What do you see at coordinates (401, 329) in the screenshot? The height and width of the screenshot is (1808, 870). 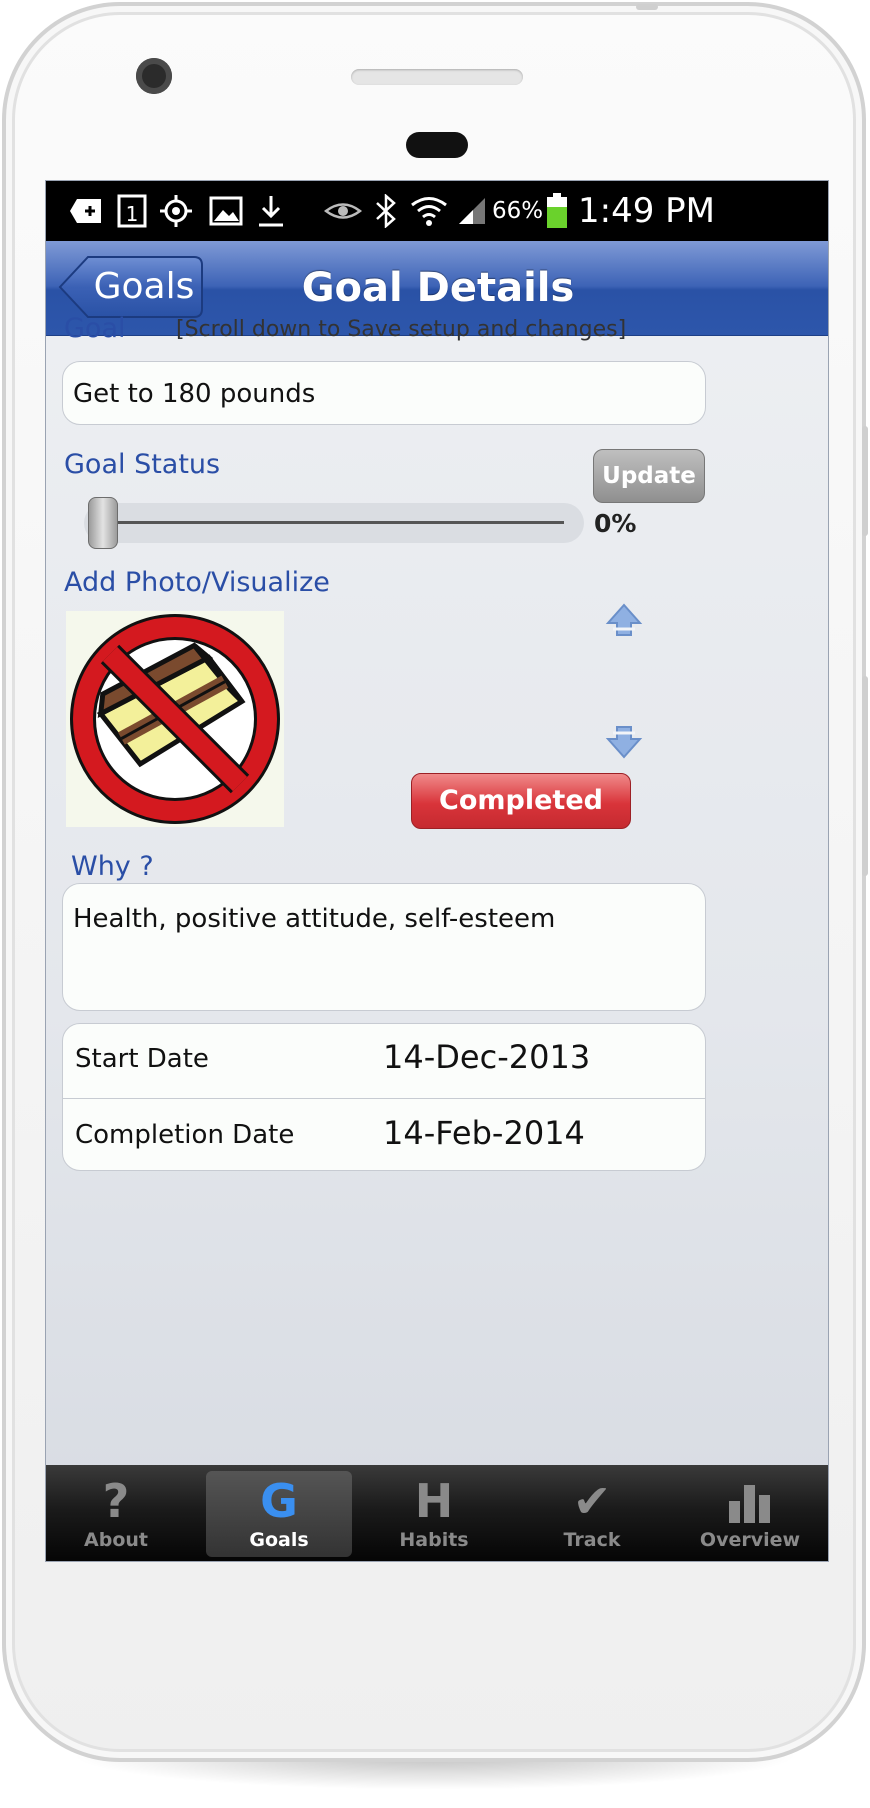 I see `save-hint: [Scroll down to Save setup and changes]` at bounding box center [401, 329].